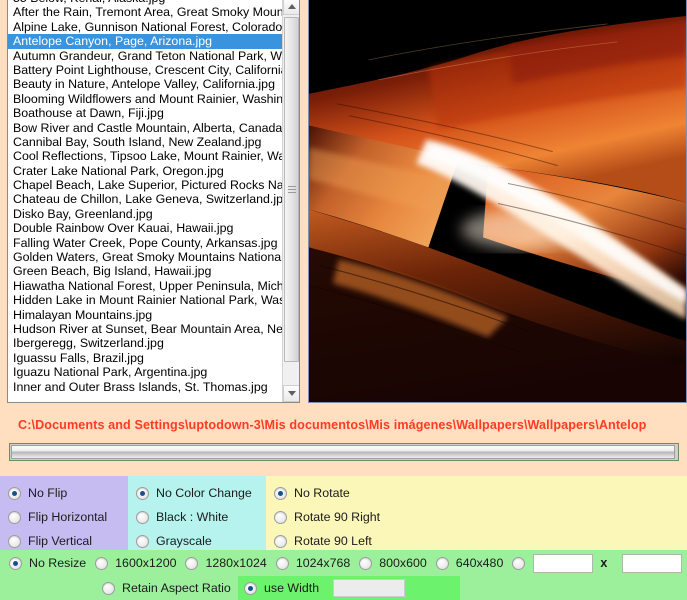  What do you see at coordinates (145, 358) in the screenshot?
I see `list-item: Iguassu Falls, Brazil.jpg` at bounding box center [145, 358].